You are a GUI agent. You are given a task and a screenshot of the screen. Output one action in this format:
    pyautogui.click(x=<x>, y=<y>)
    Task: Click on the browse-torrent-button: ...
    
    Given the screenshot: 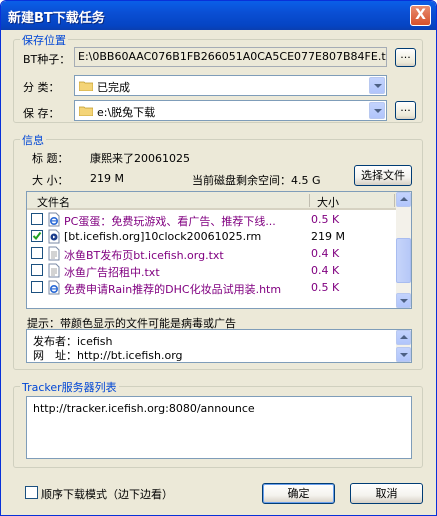 What is the action you would take?
    pyautogui.click(x=405, y=57)
    